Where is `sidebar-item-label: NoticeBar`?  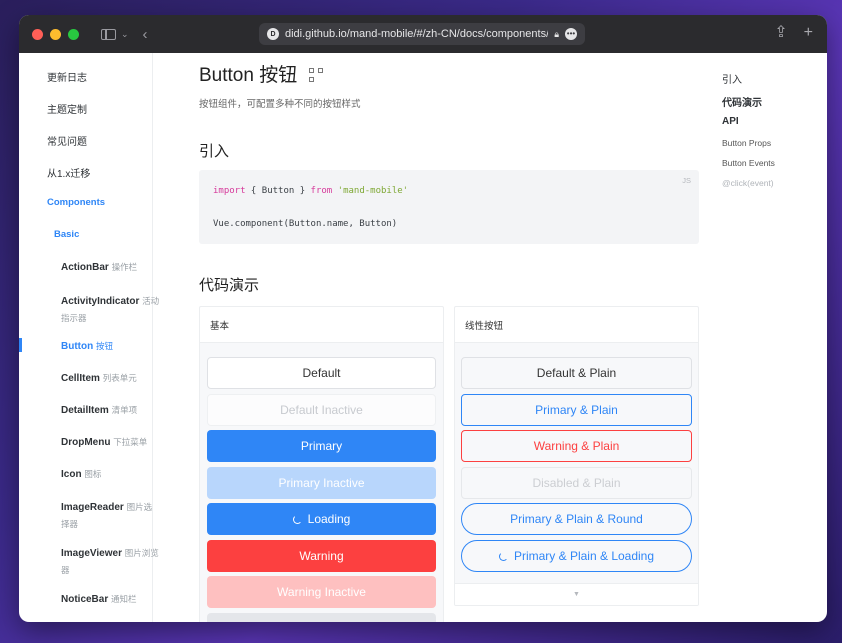 sidebar-item-label: NoticeBar is located at coordinates (85, 599).